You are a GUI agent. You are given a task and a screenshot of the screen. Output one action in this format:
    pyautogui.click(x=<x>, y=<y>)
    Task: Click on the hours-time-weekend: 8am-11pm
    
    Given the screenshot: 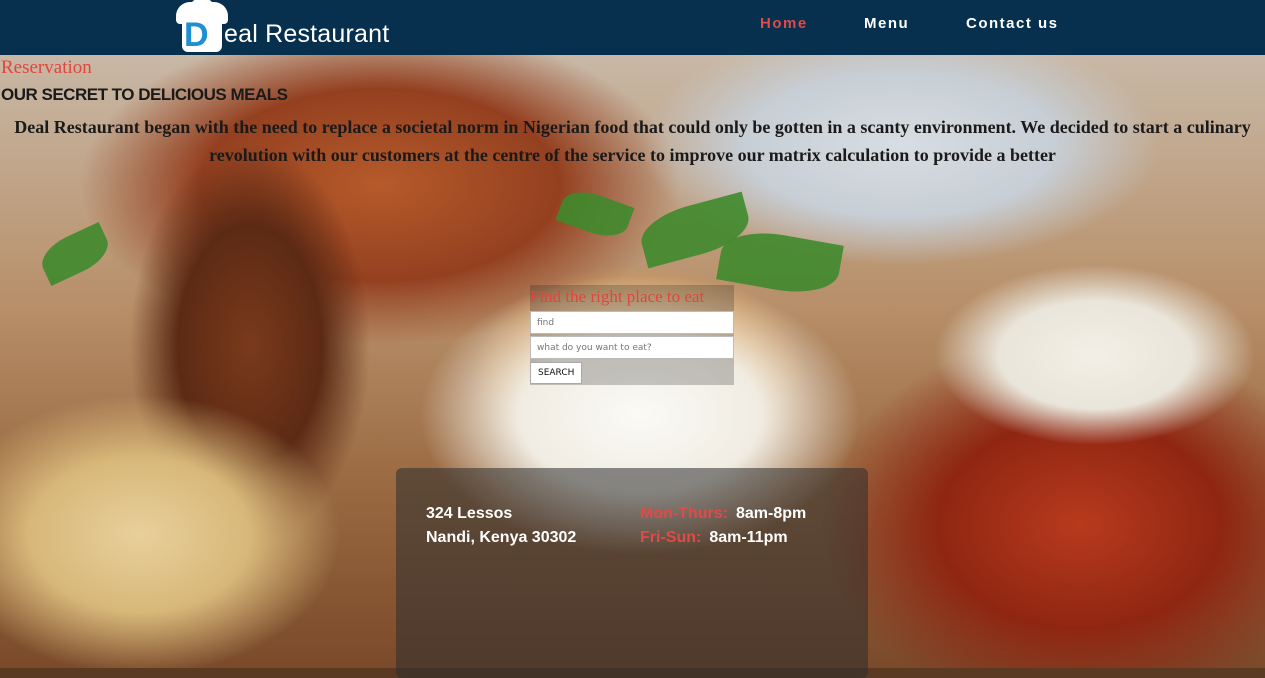 What is the action you would take?
    pyautogui.click(x=748, y=537)
    